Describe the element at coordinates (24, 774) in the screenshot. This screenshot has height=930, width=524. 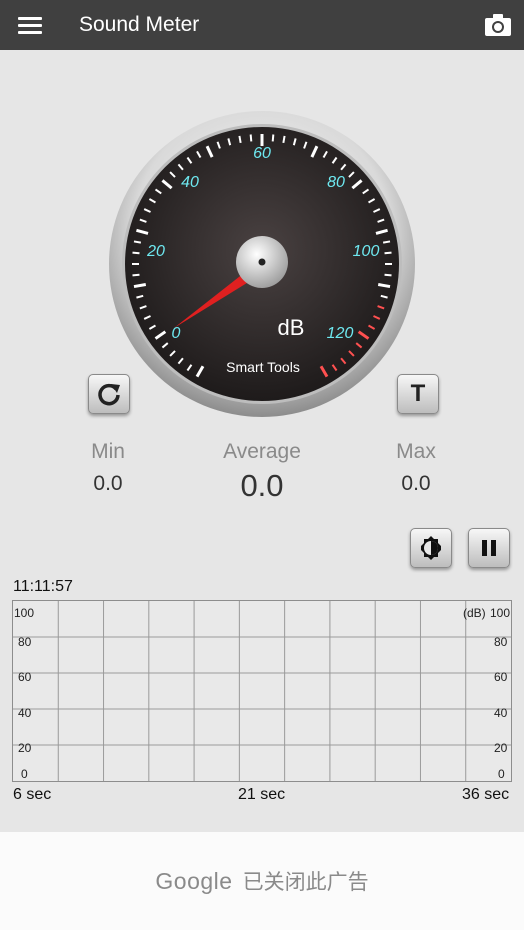
I see `y-left-0: 0` at that location.